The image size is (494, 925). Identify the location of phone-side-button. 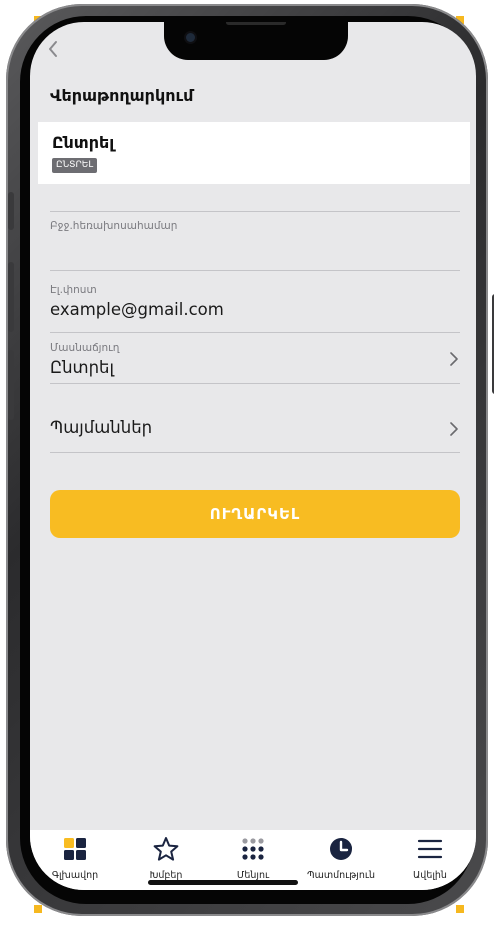
(11, 211).